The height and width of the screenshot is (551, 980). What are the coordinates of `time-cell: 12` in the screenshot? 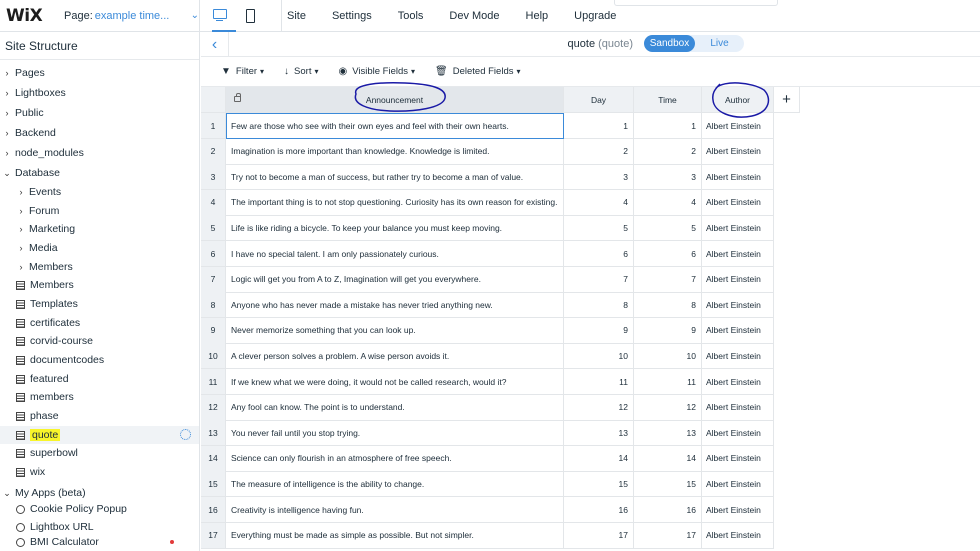 It's located at (668, 407).